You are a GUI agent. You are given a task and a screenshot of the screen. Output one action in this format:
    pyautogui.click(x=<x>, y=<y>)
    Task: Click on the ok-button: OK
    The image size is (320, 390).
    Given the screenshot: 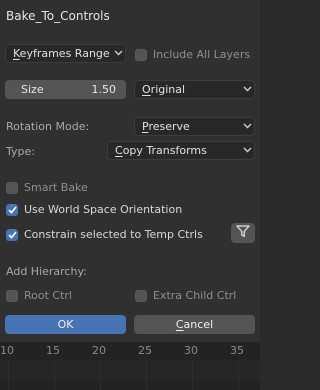 What is the action you would take?
    pyautogui.click(x=65, y=324)
    